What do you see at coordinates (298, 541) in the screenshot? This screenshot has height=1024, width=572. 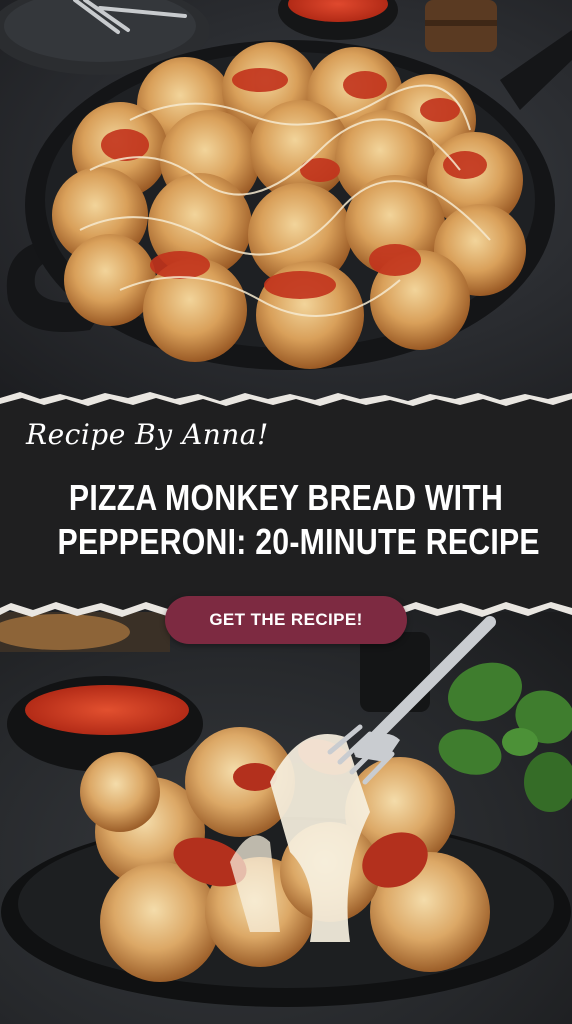 I see `headline-line-2: PEPPERONI: 20-MINUTE RECIPE` at bounding box center [298, 541].